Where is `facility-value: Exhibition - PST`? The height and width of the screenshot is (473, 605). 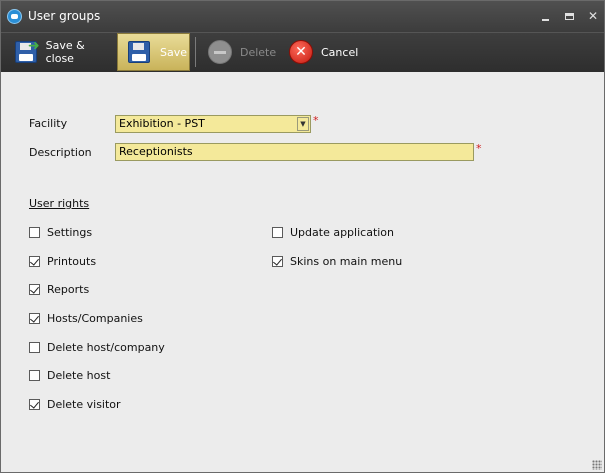
facility-value: Exhibition - PST is located at coordinates (162, 123).